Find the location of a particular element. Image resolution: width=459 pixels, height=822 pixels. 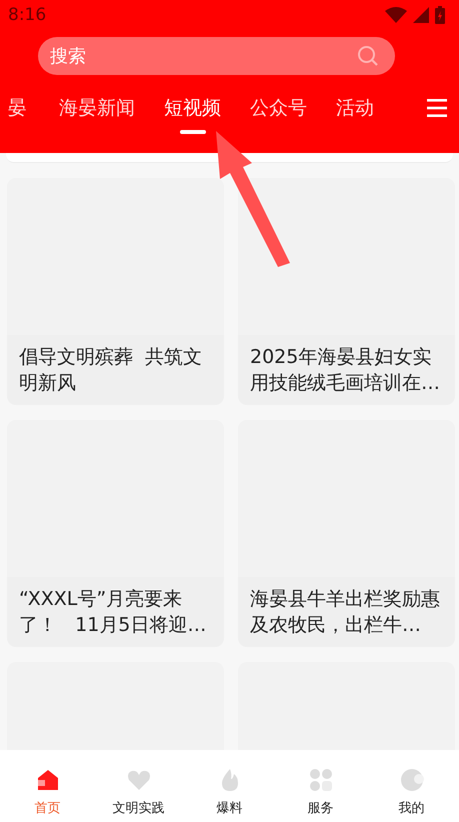

search-field: 搜索 is located at coordinates (216, 56).